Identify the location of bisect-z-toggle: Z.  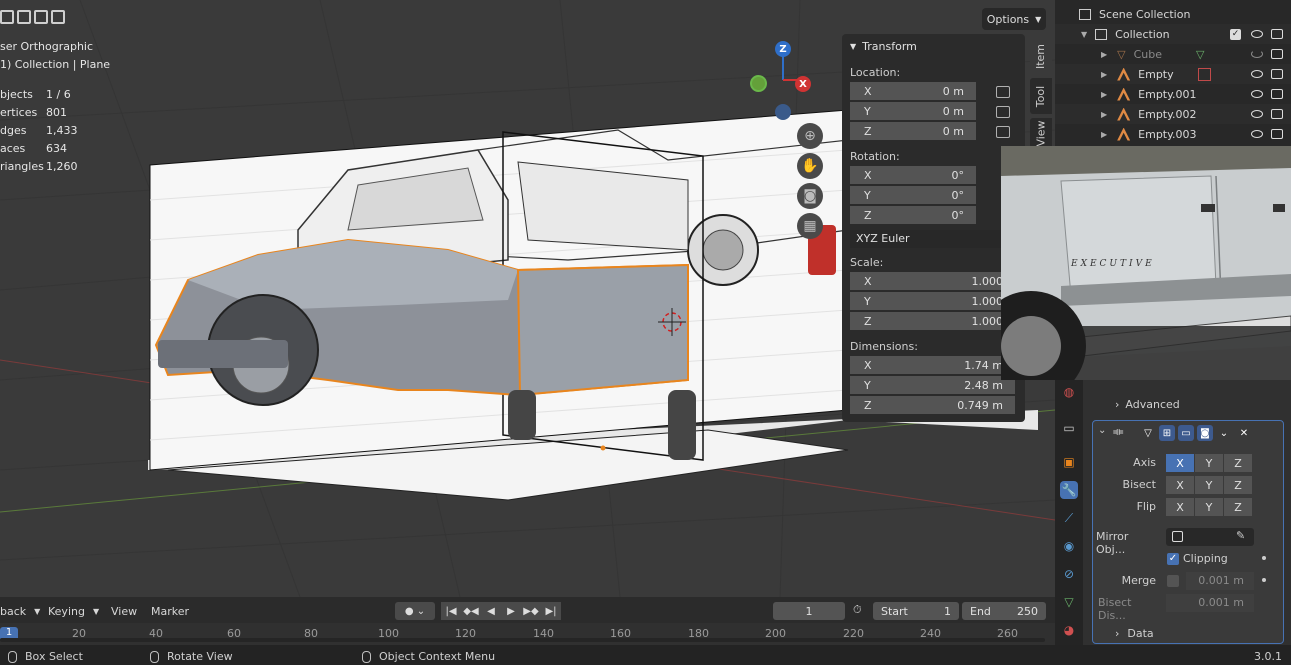
(1238, 485).